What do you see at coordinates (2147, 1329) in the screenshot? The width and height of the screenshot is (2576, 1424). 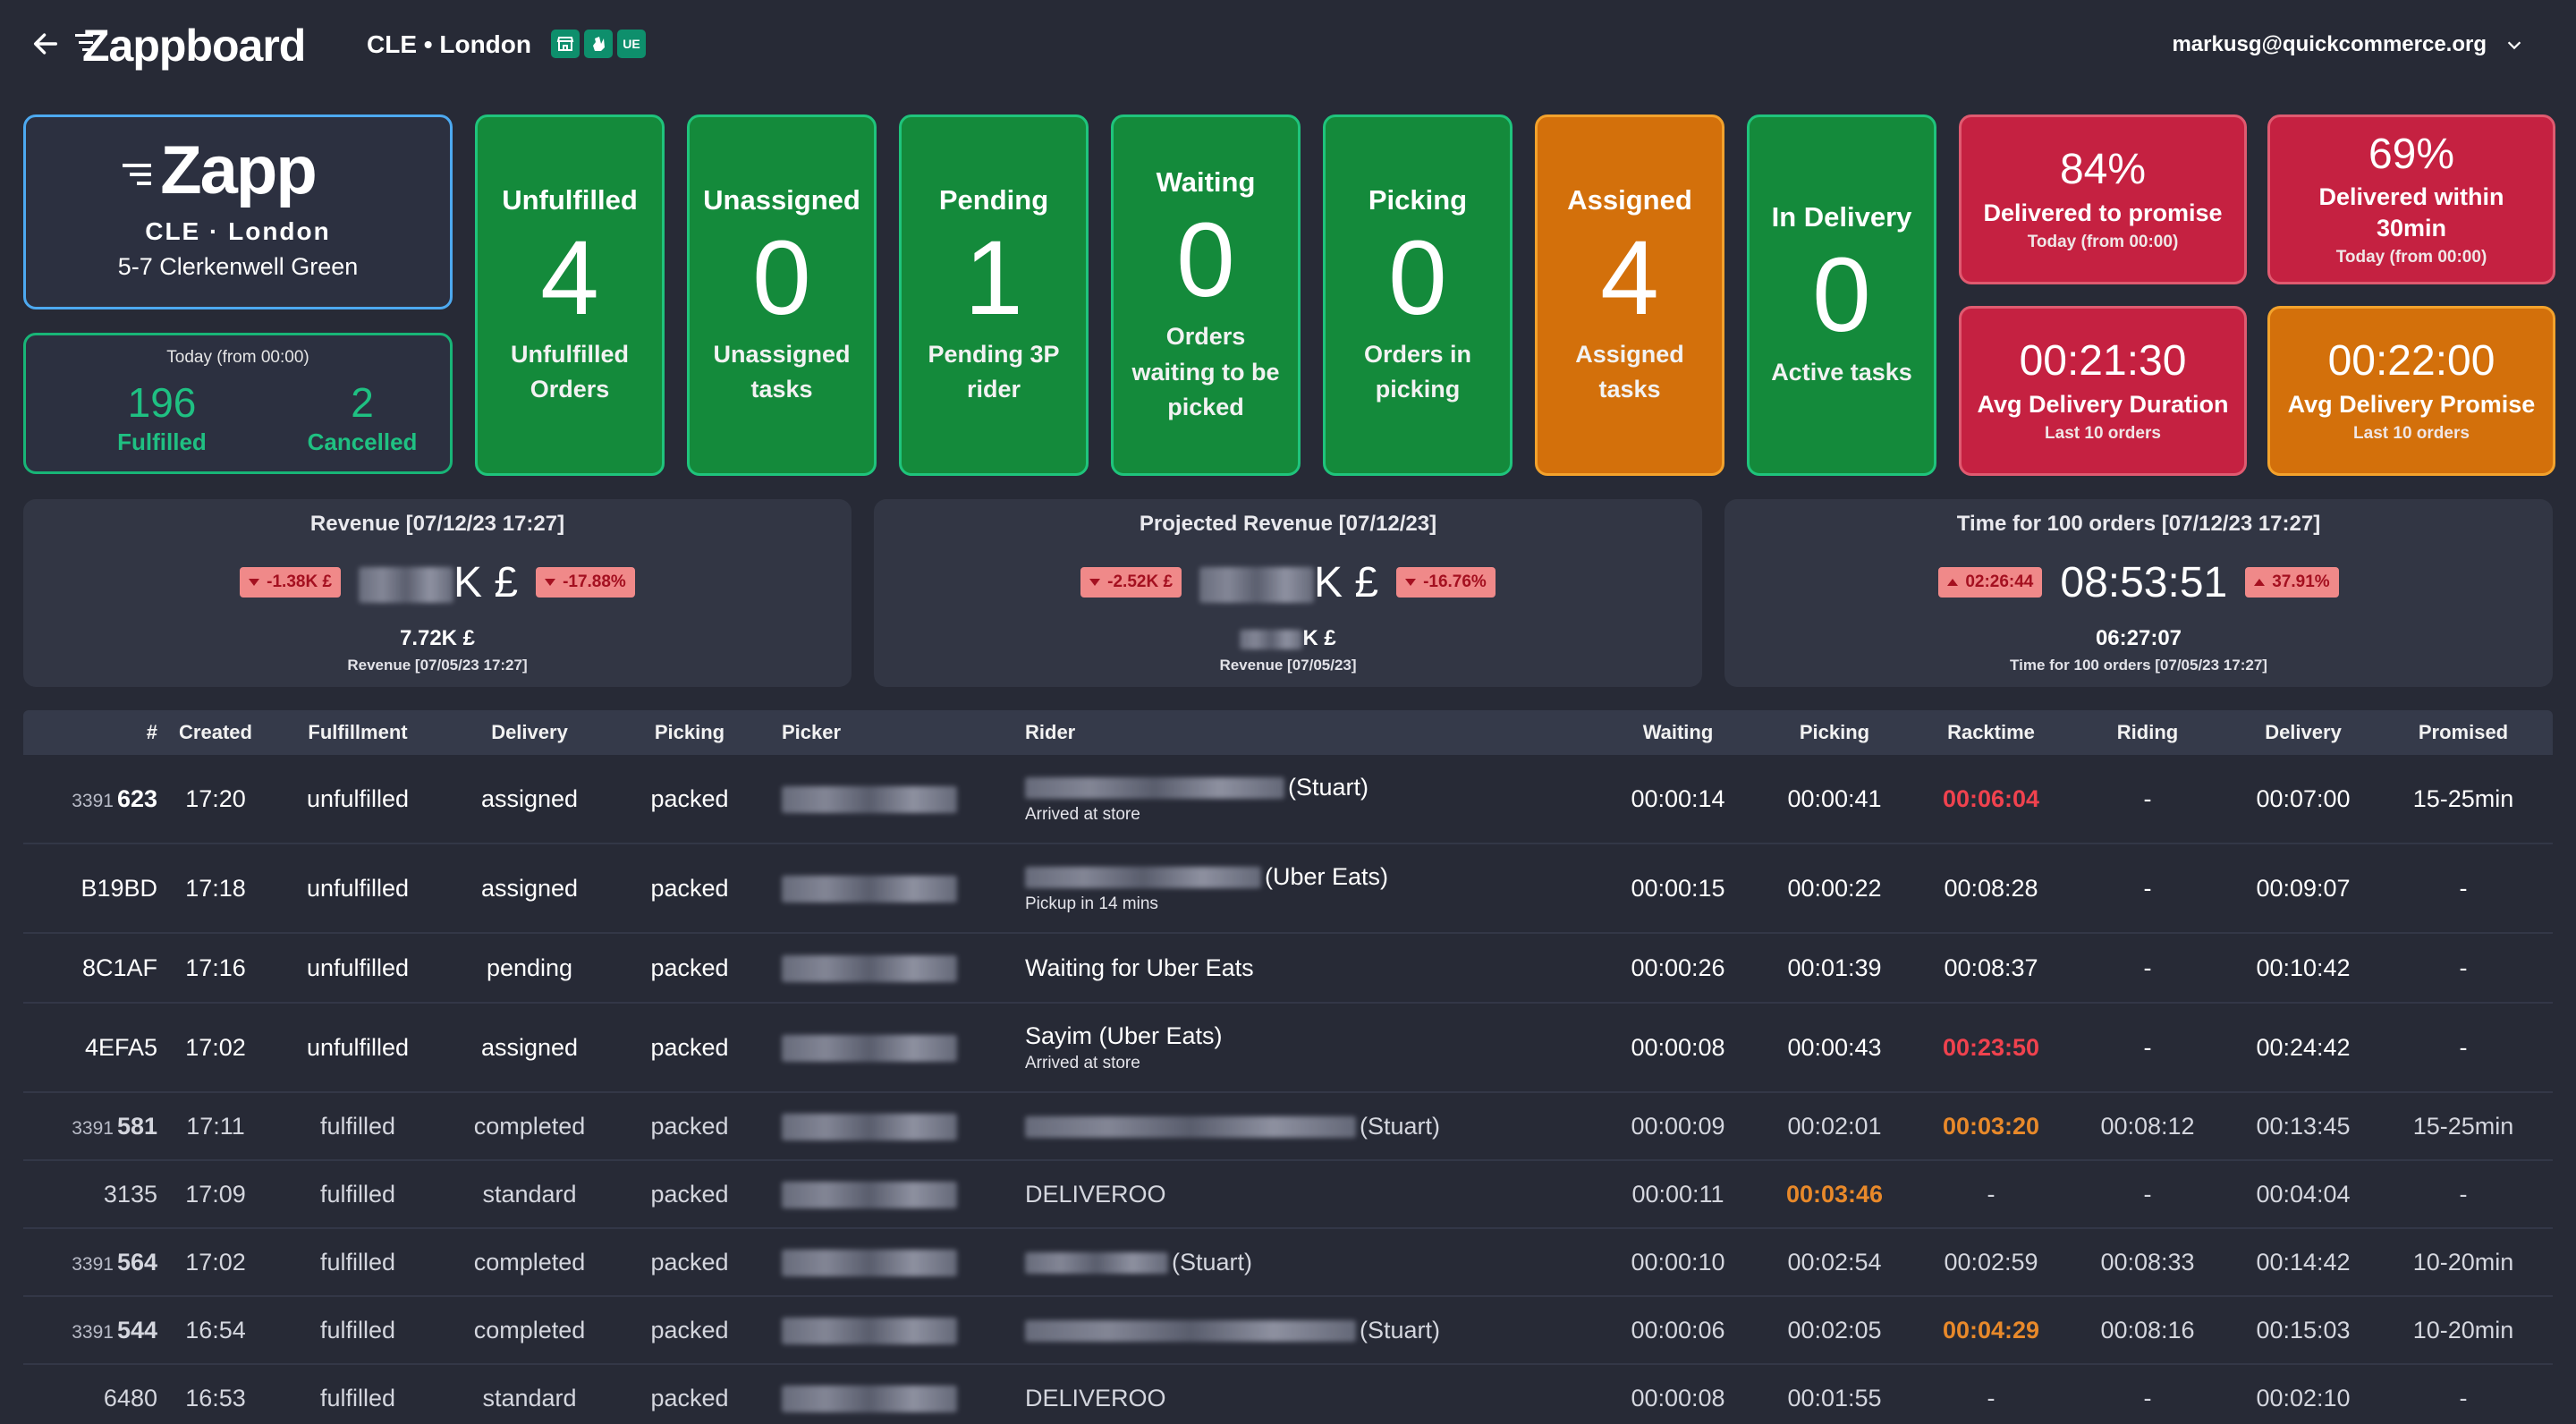 I see `riding-time-cell: 00:08:16` at bounding box center [2147, 1329].